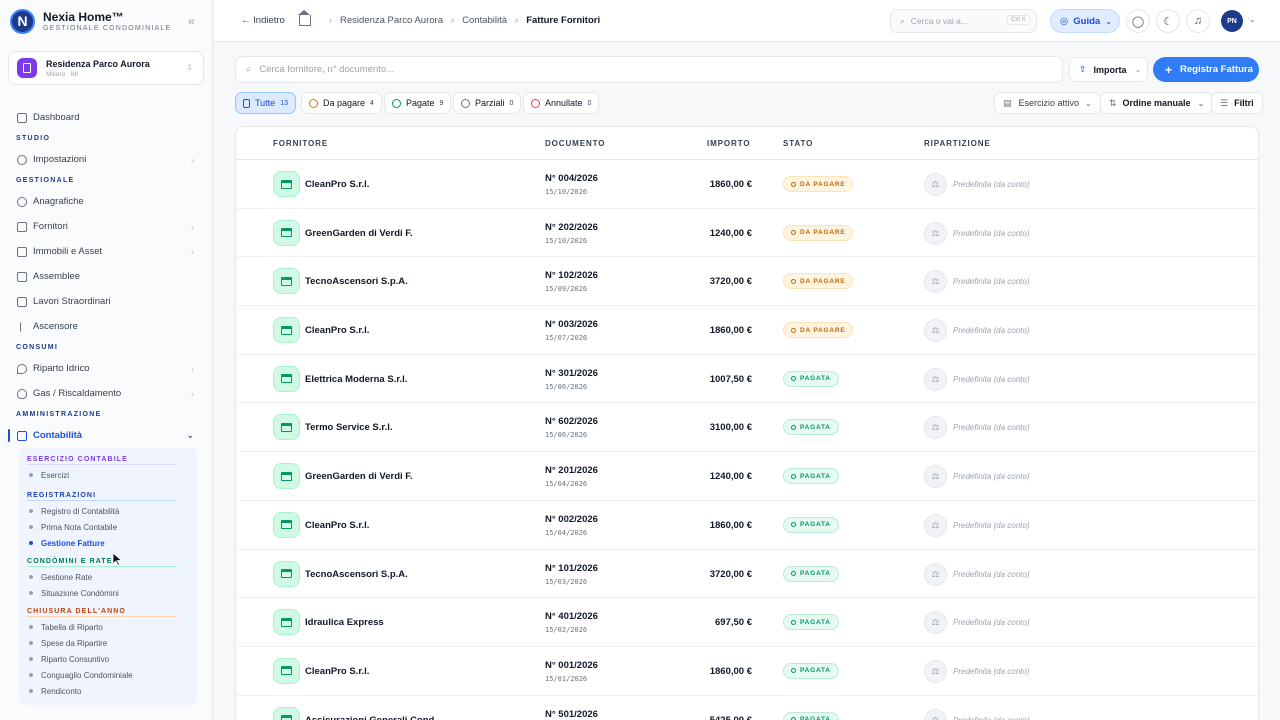 The height and width of the screenshot is (720, 1280). Describe the element at coordinates (286, 573) in the screenshot. I see `supplier-icon` at that location.